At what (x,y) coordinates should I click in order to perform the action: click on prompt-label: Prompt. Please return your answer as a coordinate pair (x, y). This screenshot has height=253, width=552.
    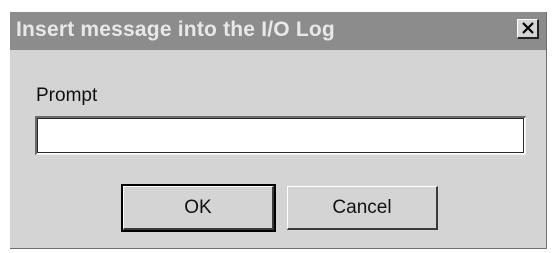
    Looking at the image, I should click on (67, 95).